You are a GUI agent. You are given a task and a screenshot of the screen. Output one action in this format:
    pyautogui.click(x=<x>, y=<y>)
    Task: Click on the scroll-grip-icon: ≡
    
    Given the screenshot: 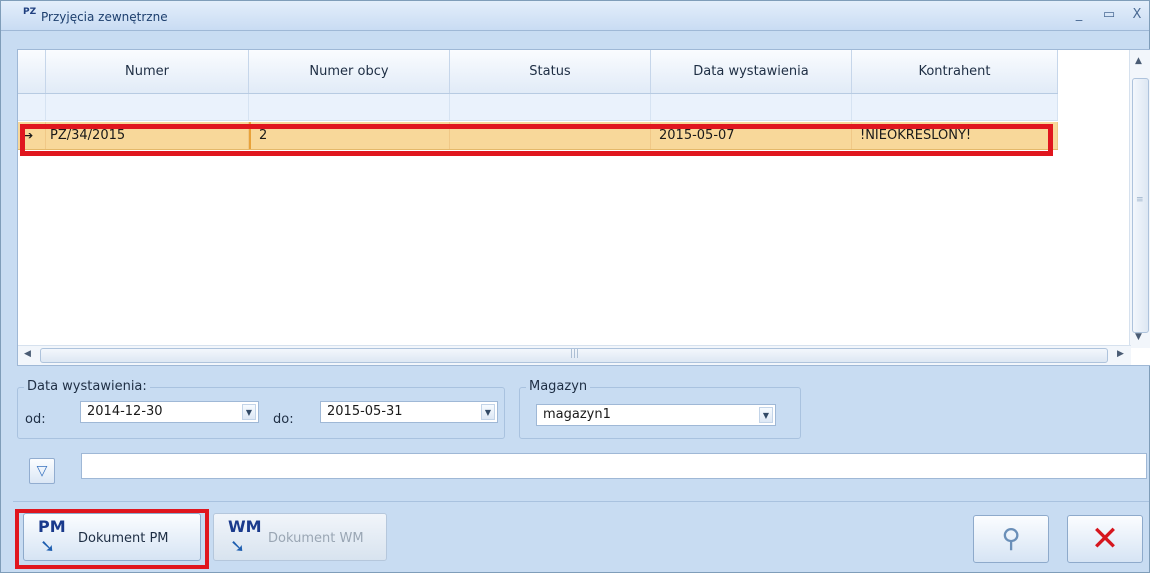 What is the action you would take?
    pyautogui.click(x=1140, y=200)
    